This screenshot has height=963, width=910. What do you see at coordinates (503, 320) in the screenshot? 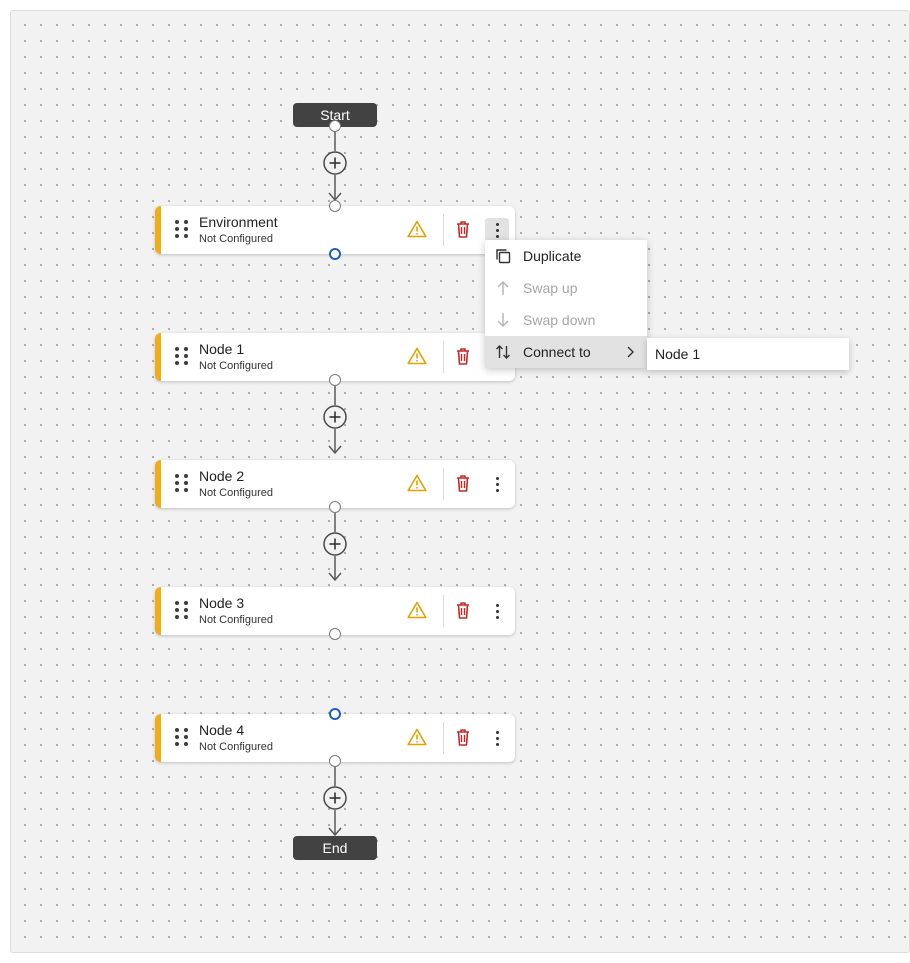
I see `arrow-down-icon` at bounding box center [503, 320].